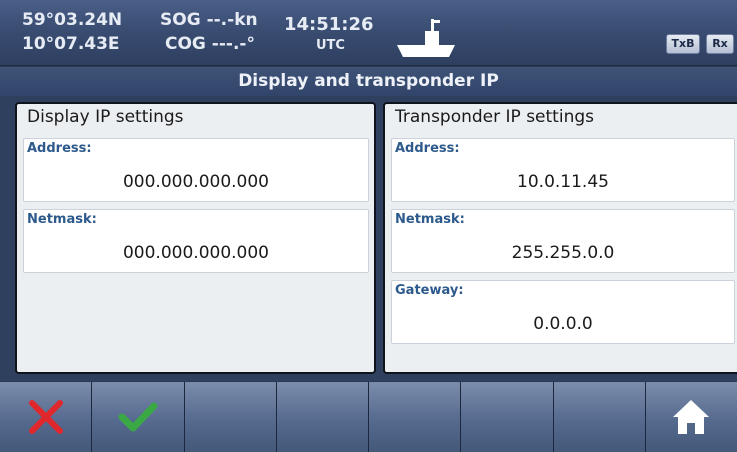 Image resolution: width=737 pixels, height=452 pixels. What do you see at coordinates (430, 219) in the screenshot?
I see `transponder-netmask-label: Netmask:` at bounding box center [430, 219].